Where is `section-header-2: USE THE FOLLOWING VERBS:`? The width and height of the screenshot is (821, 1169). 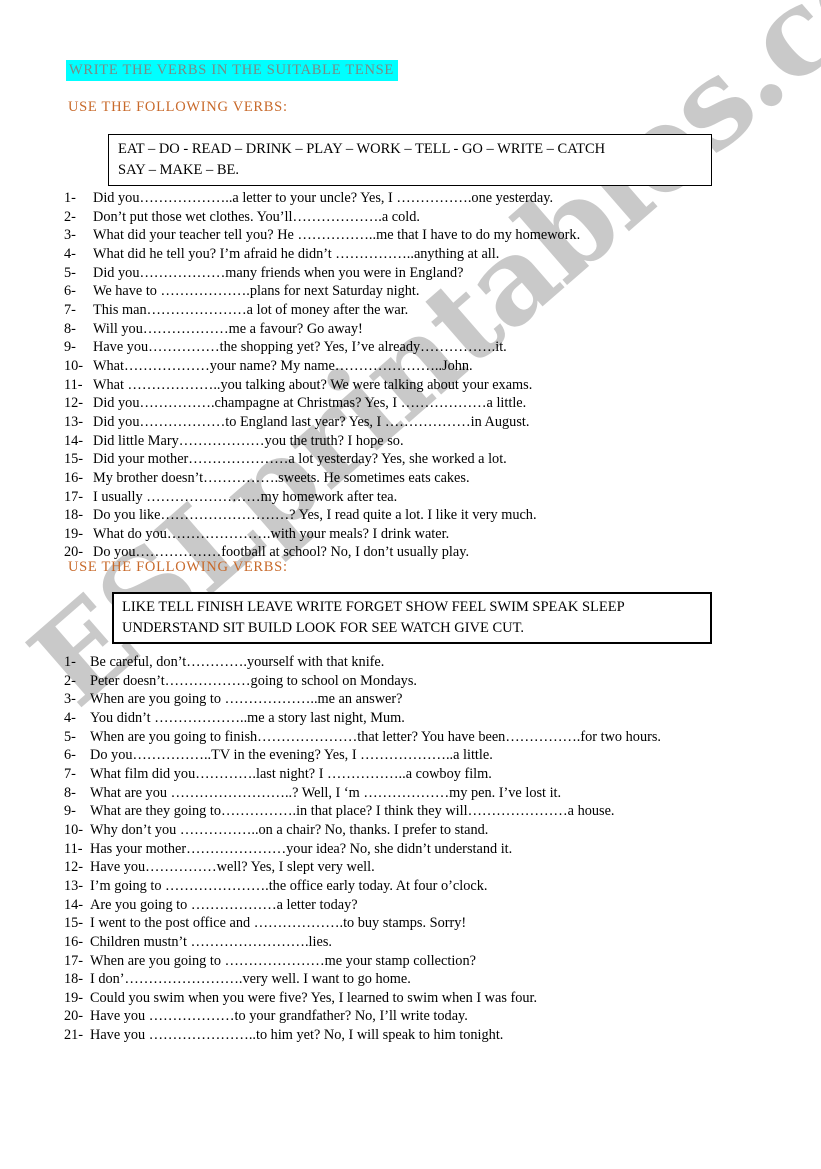
section-header-2: USE THE FOLLOWING VERBS: is located at coordinates (178, 567).